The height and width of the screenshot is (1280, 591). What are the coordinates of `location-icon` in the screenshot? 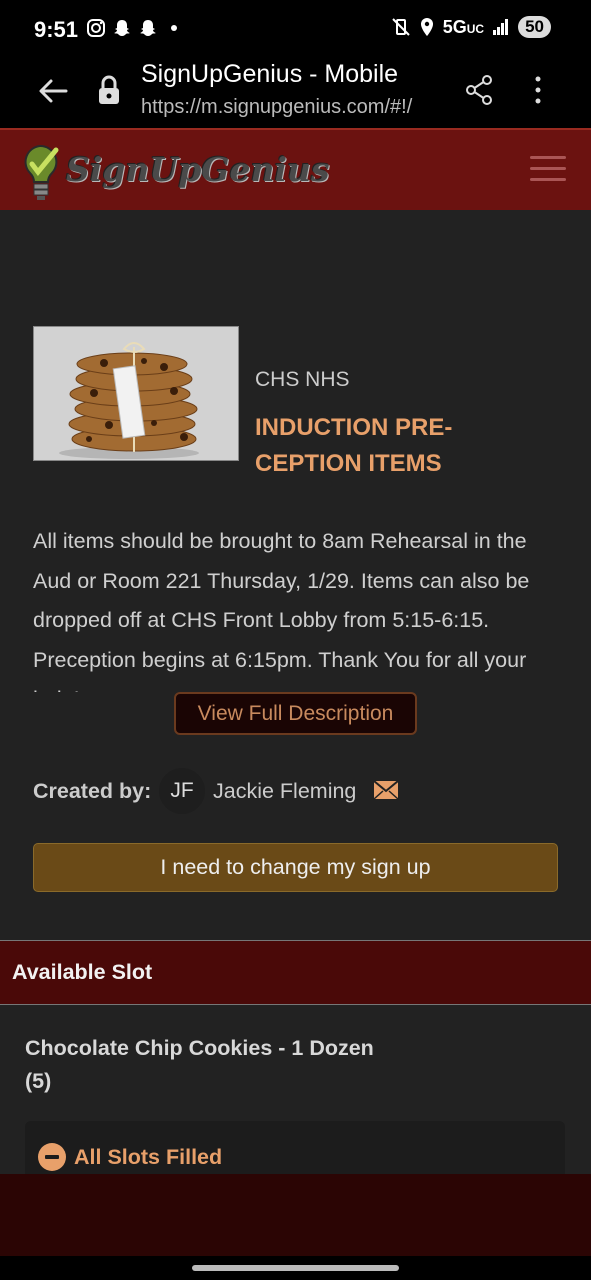 It's located at (426, 27).